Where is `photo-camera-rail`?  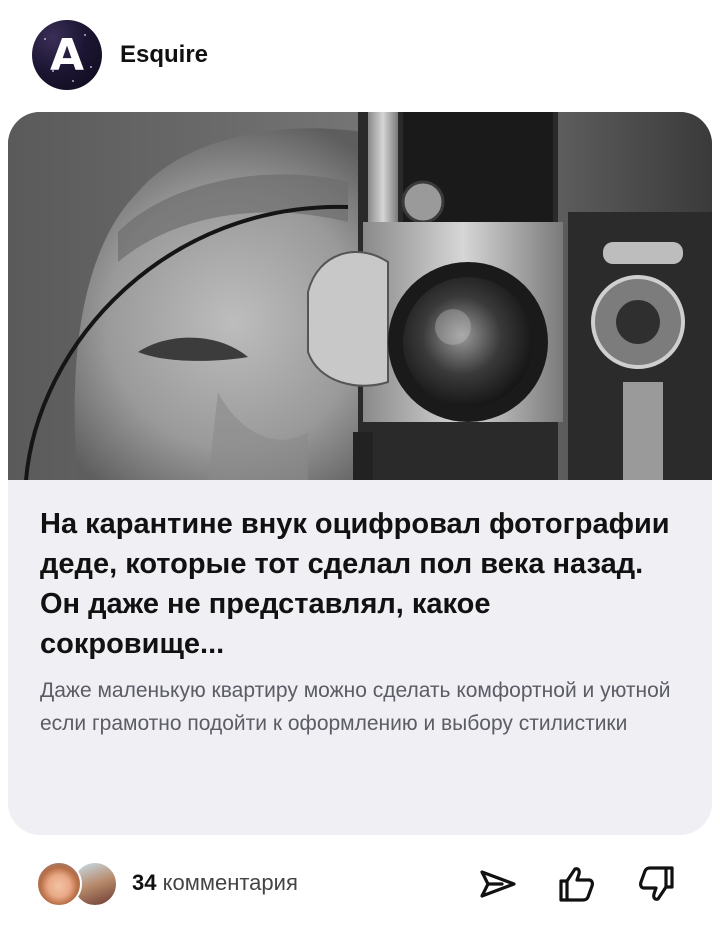
photo-camera-rail is located at coordinates (383, 167).